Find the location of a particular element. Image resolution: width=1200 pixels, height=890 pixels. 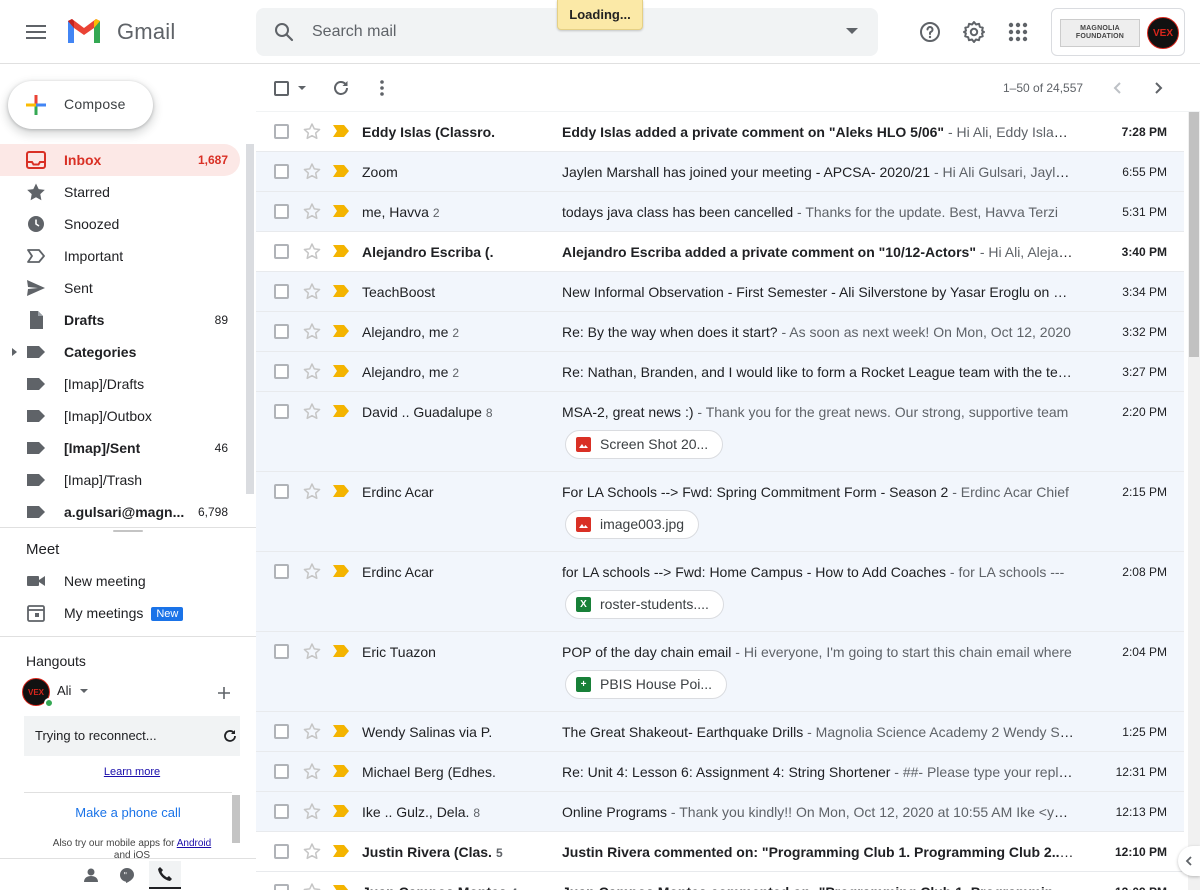

contacts-tab is located at coordinates (91, 875).